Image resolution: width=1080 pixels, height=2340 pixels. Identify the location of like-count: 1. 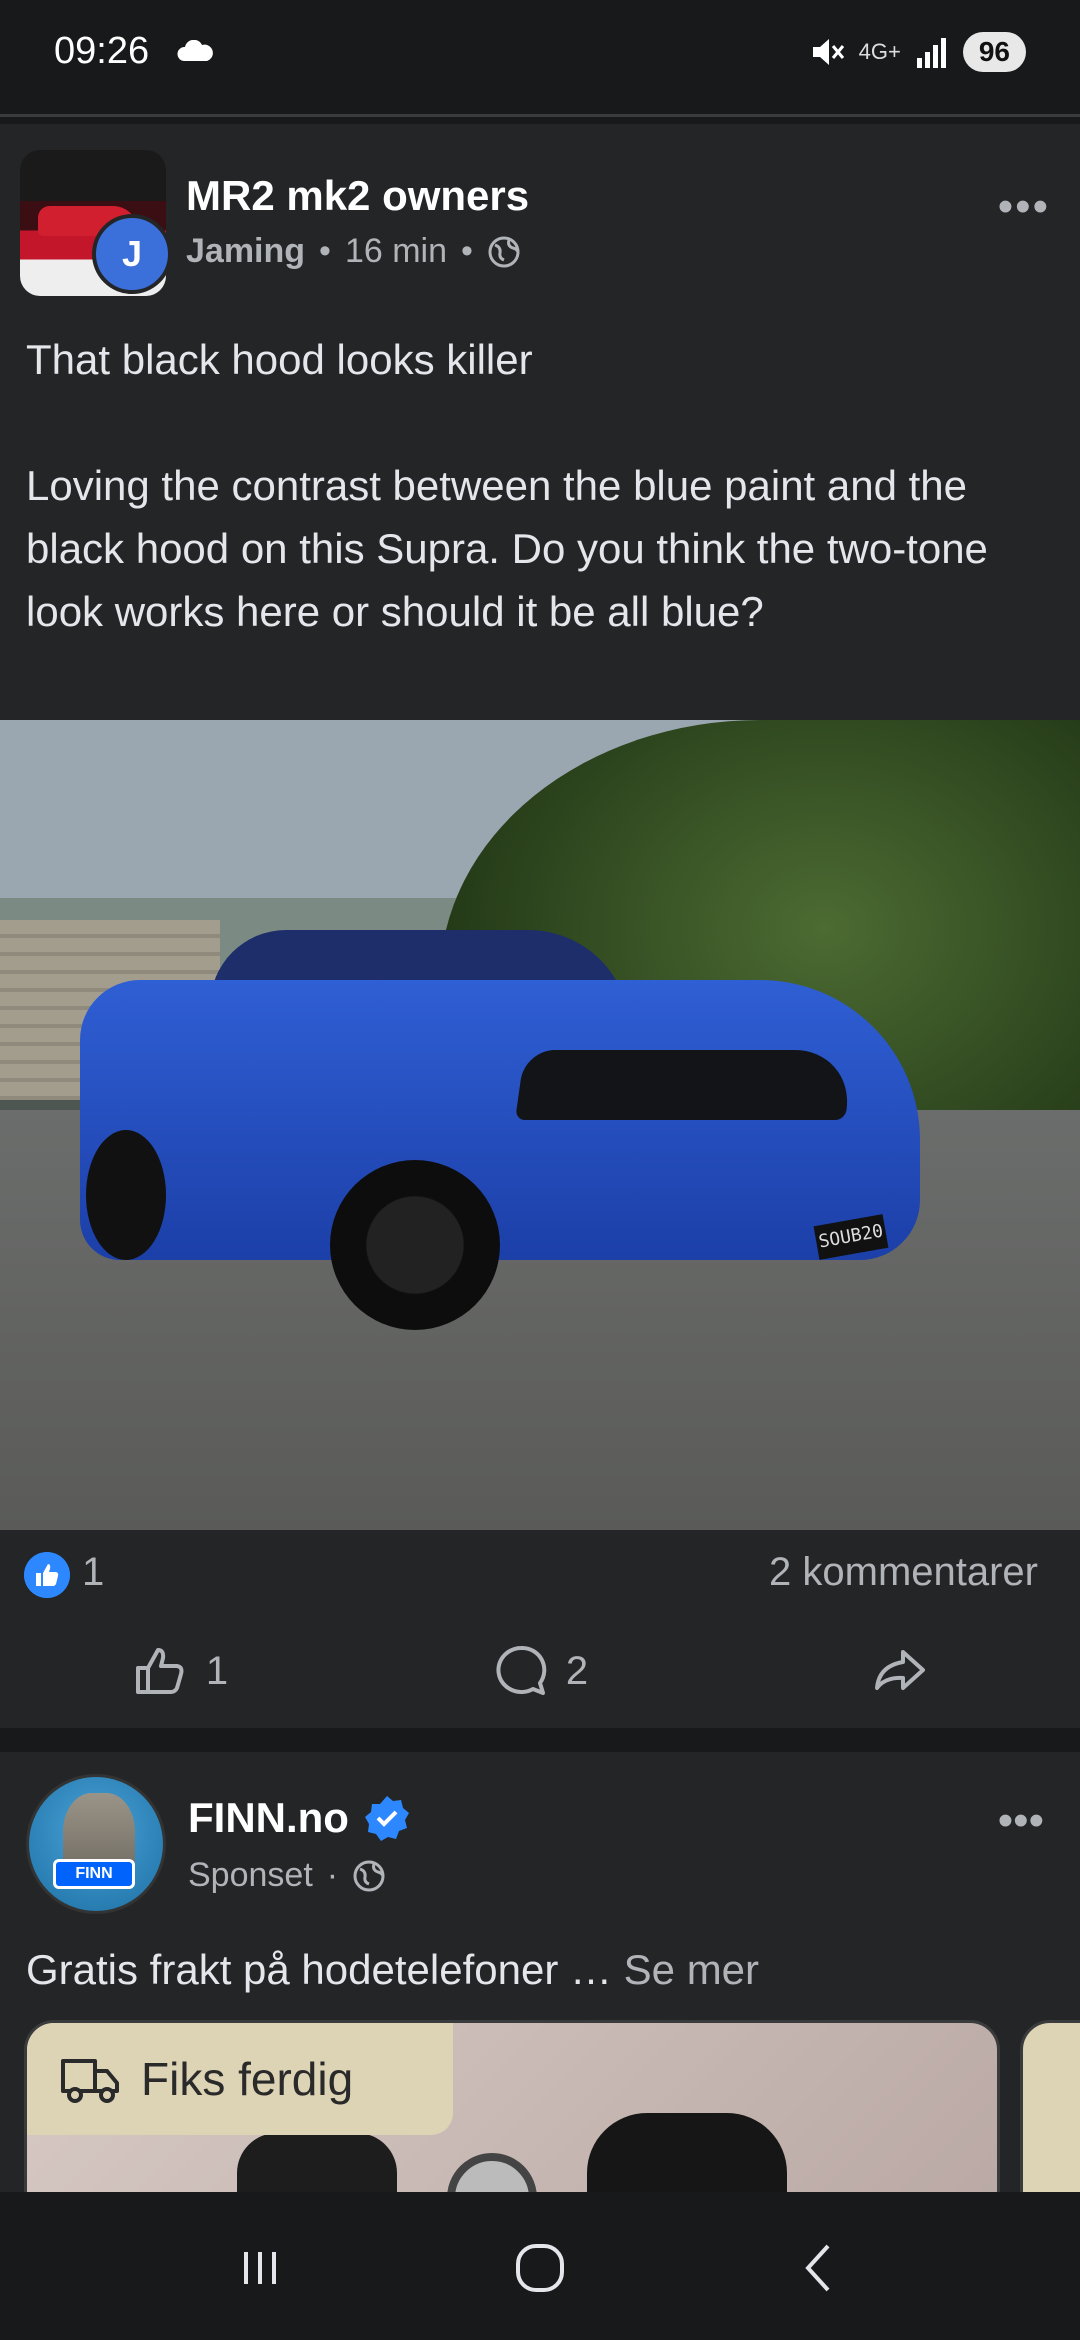
(93, 1572).